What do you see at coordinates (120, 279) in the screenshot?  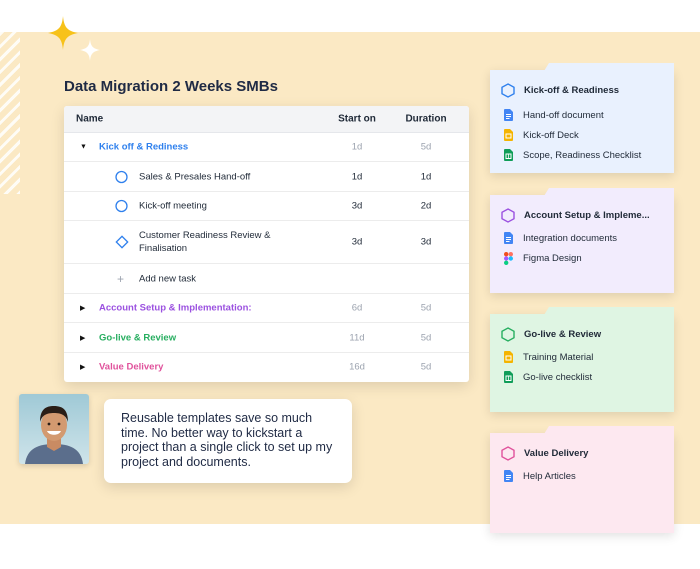 I see `plus-icon: +` at bounding box center [120, 279].